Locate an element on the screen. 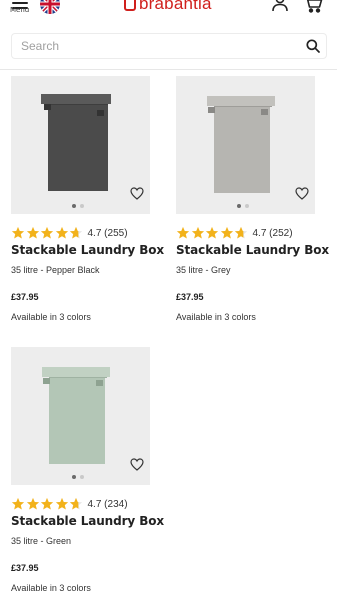 This screenshot has height=600, width=337. product-subtitle: 35 litre - Green is located at coordinates (41, 541).